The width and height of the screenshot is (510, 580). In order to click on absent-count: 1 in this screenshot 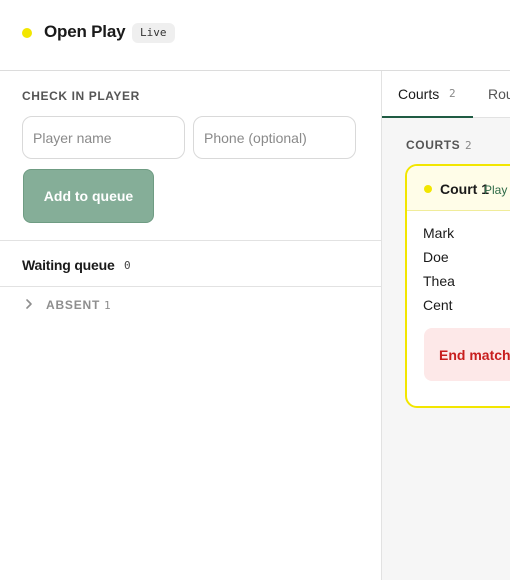, I will do `click(107, 305)`.